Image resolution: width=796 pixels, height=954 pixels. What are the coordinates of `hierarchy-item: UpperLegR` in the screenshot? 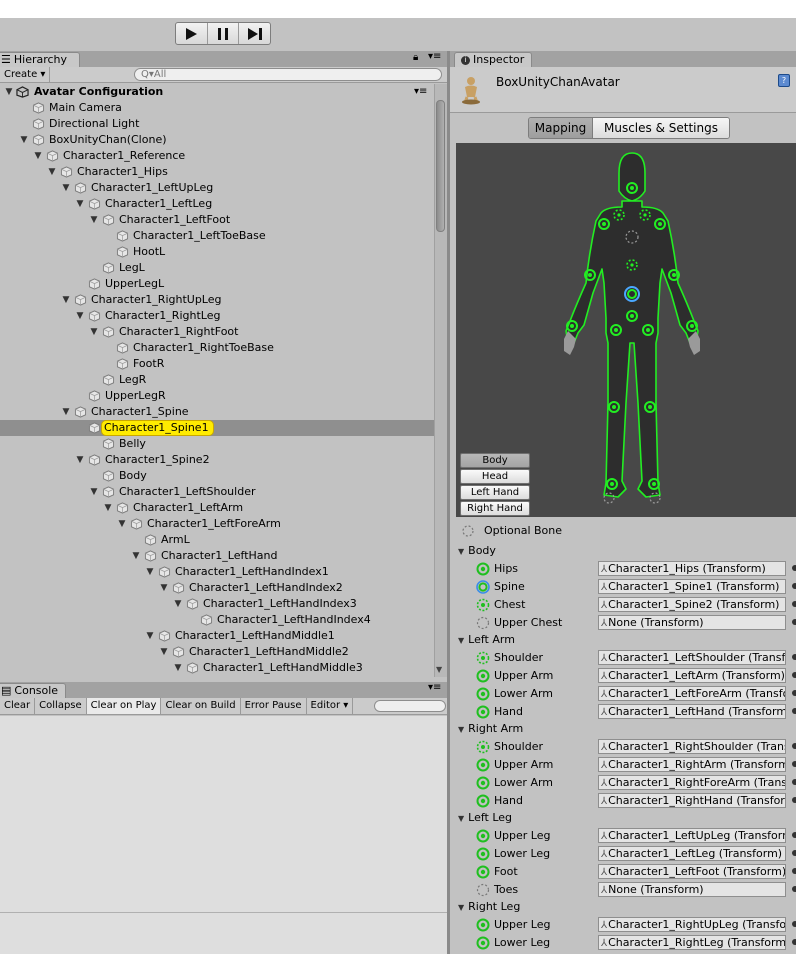 It's located at (217, 396).